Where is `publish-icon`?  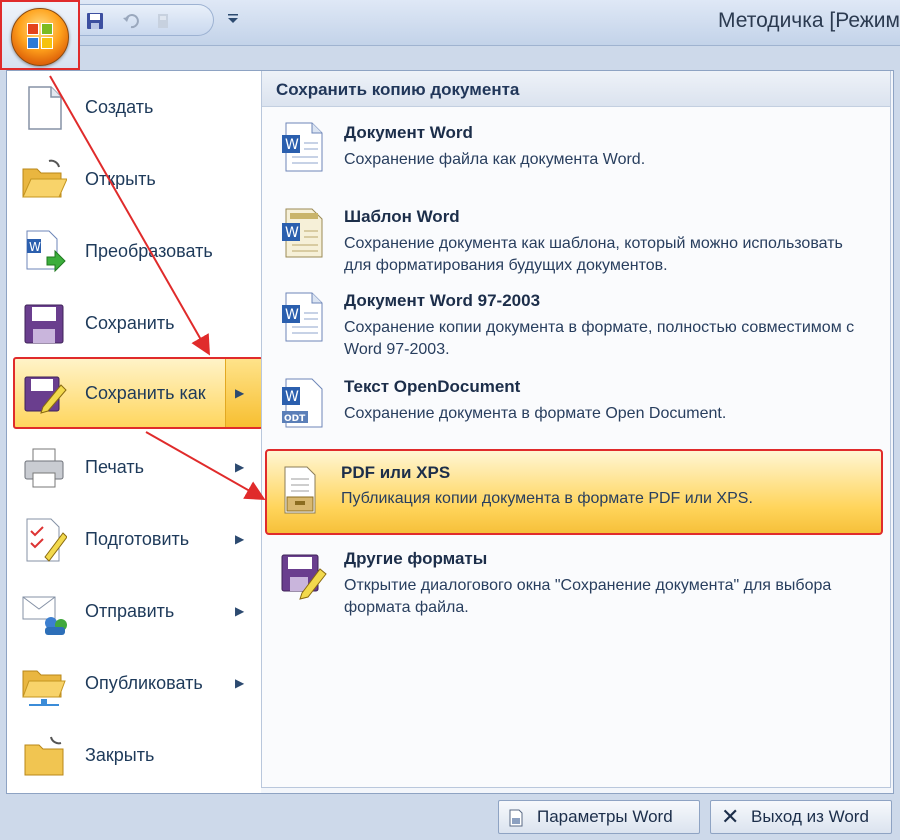 publish-icon is located at coordinates (44, 688).